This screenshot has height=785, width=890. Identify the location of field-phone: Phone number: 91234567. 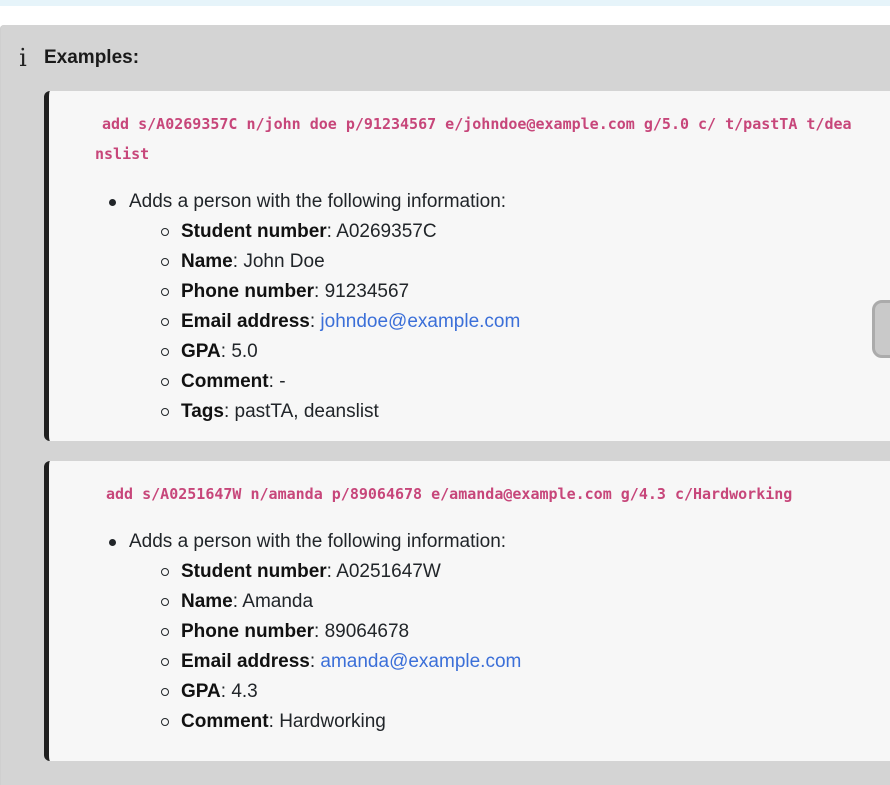
(339, 292).